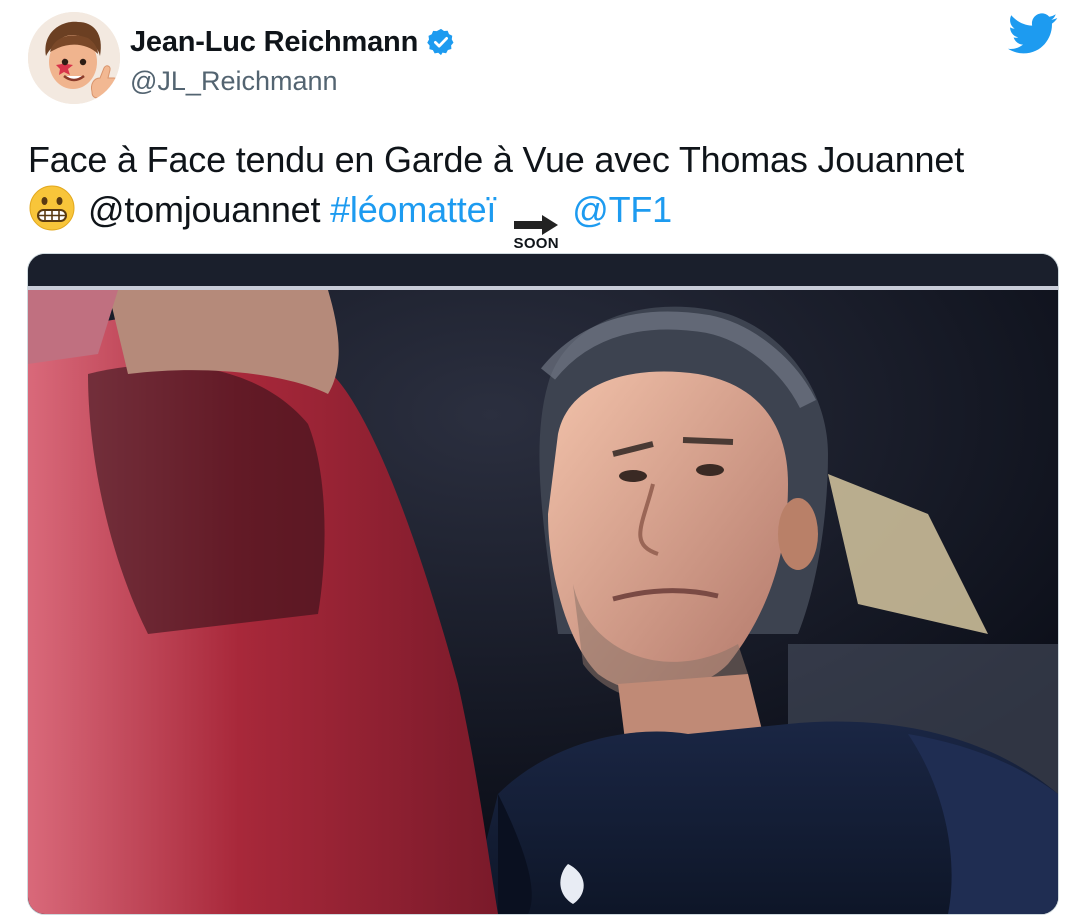  Describe the element at coordinates (536, 243) in the screenshot. I see `soon-label: SOON` at that location.